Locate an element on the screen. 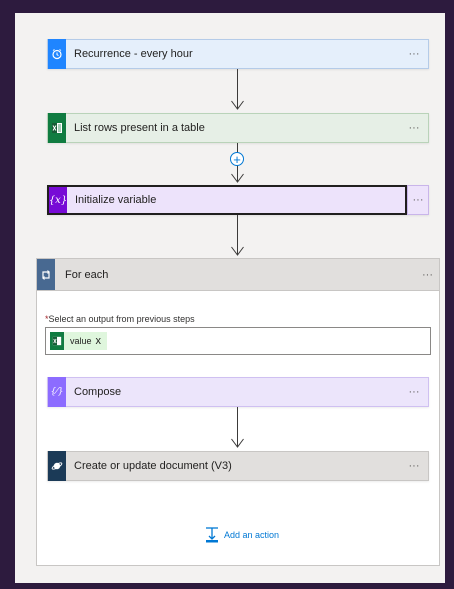  foreach-title: For each is located at coordinates (87, 274).